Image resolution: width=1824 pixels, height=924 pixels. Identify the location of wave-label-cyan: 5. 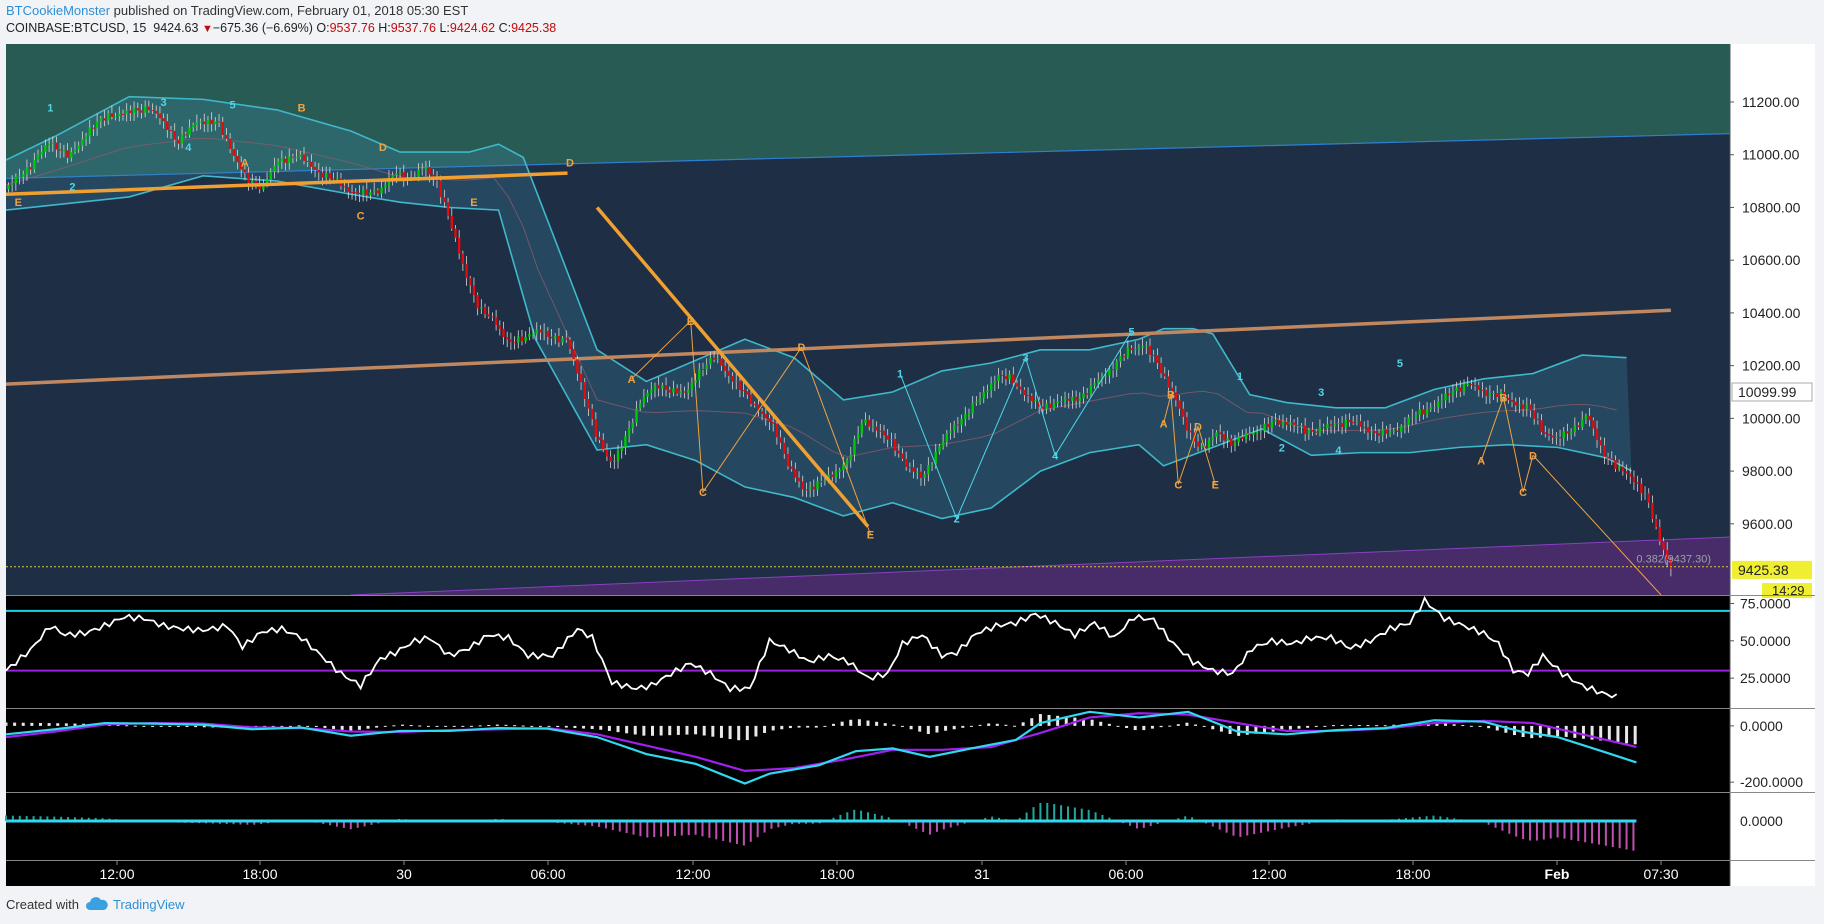
(1131, 332).